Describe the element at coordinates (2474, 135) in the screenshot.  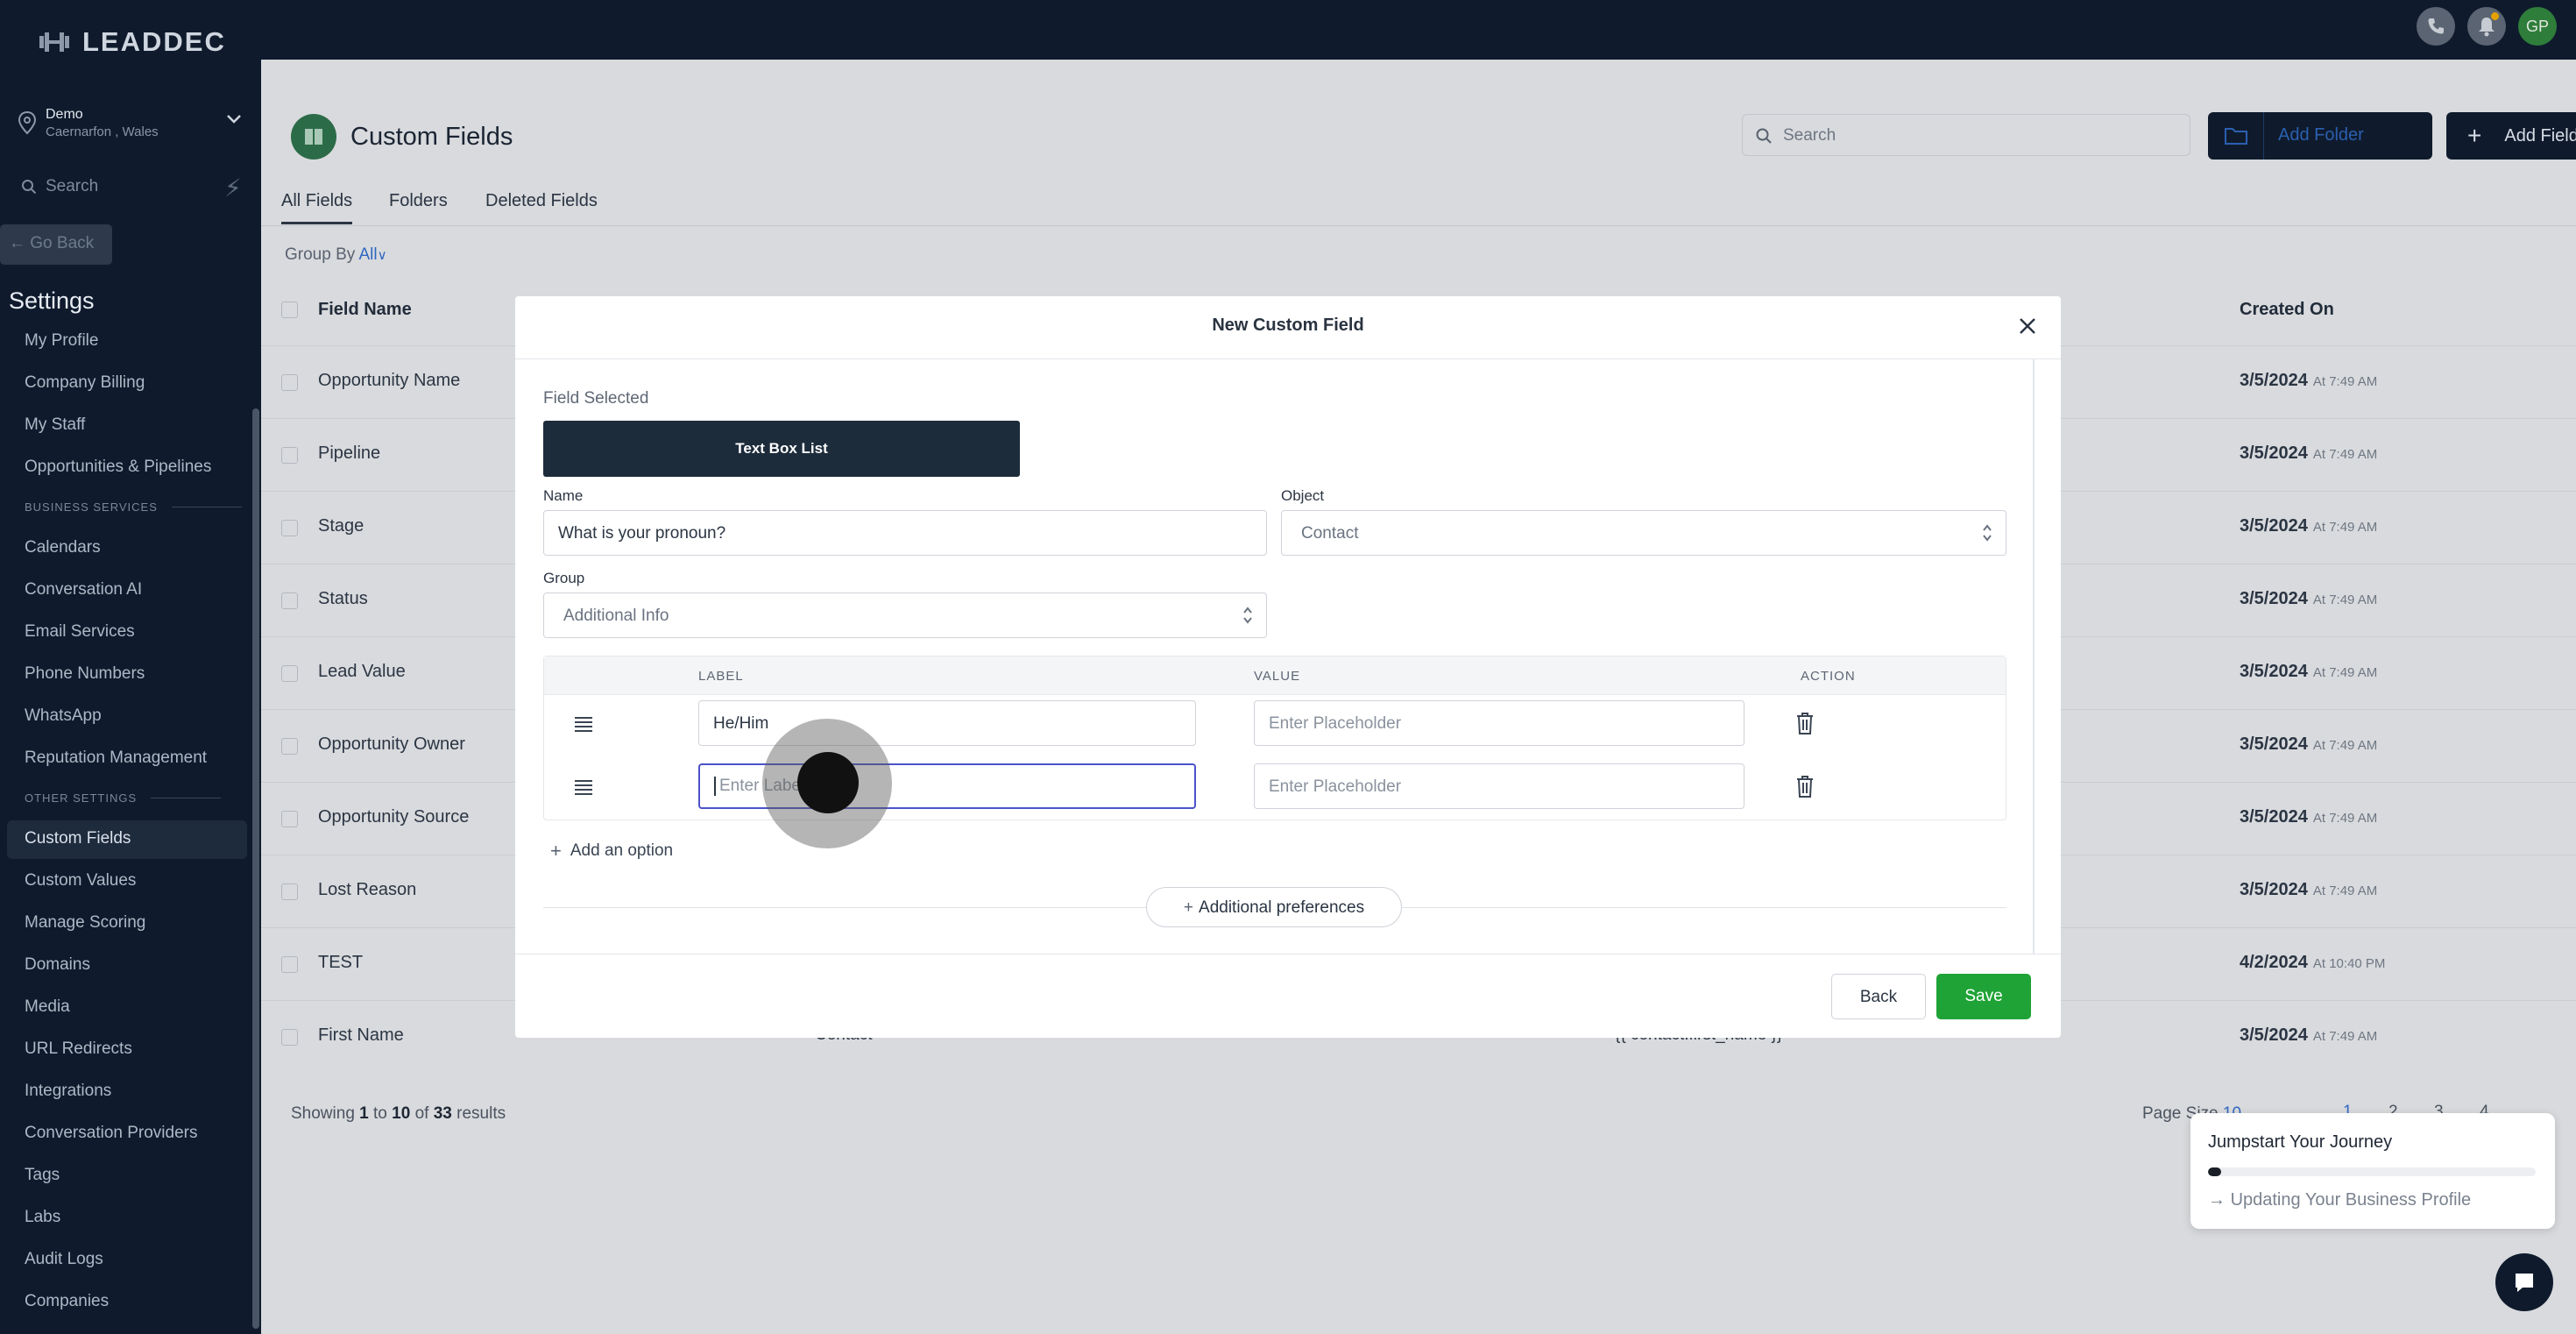
I see `plus-icon: +` at that location.